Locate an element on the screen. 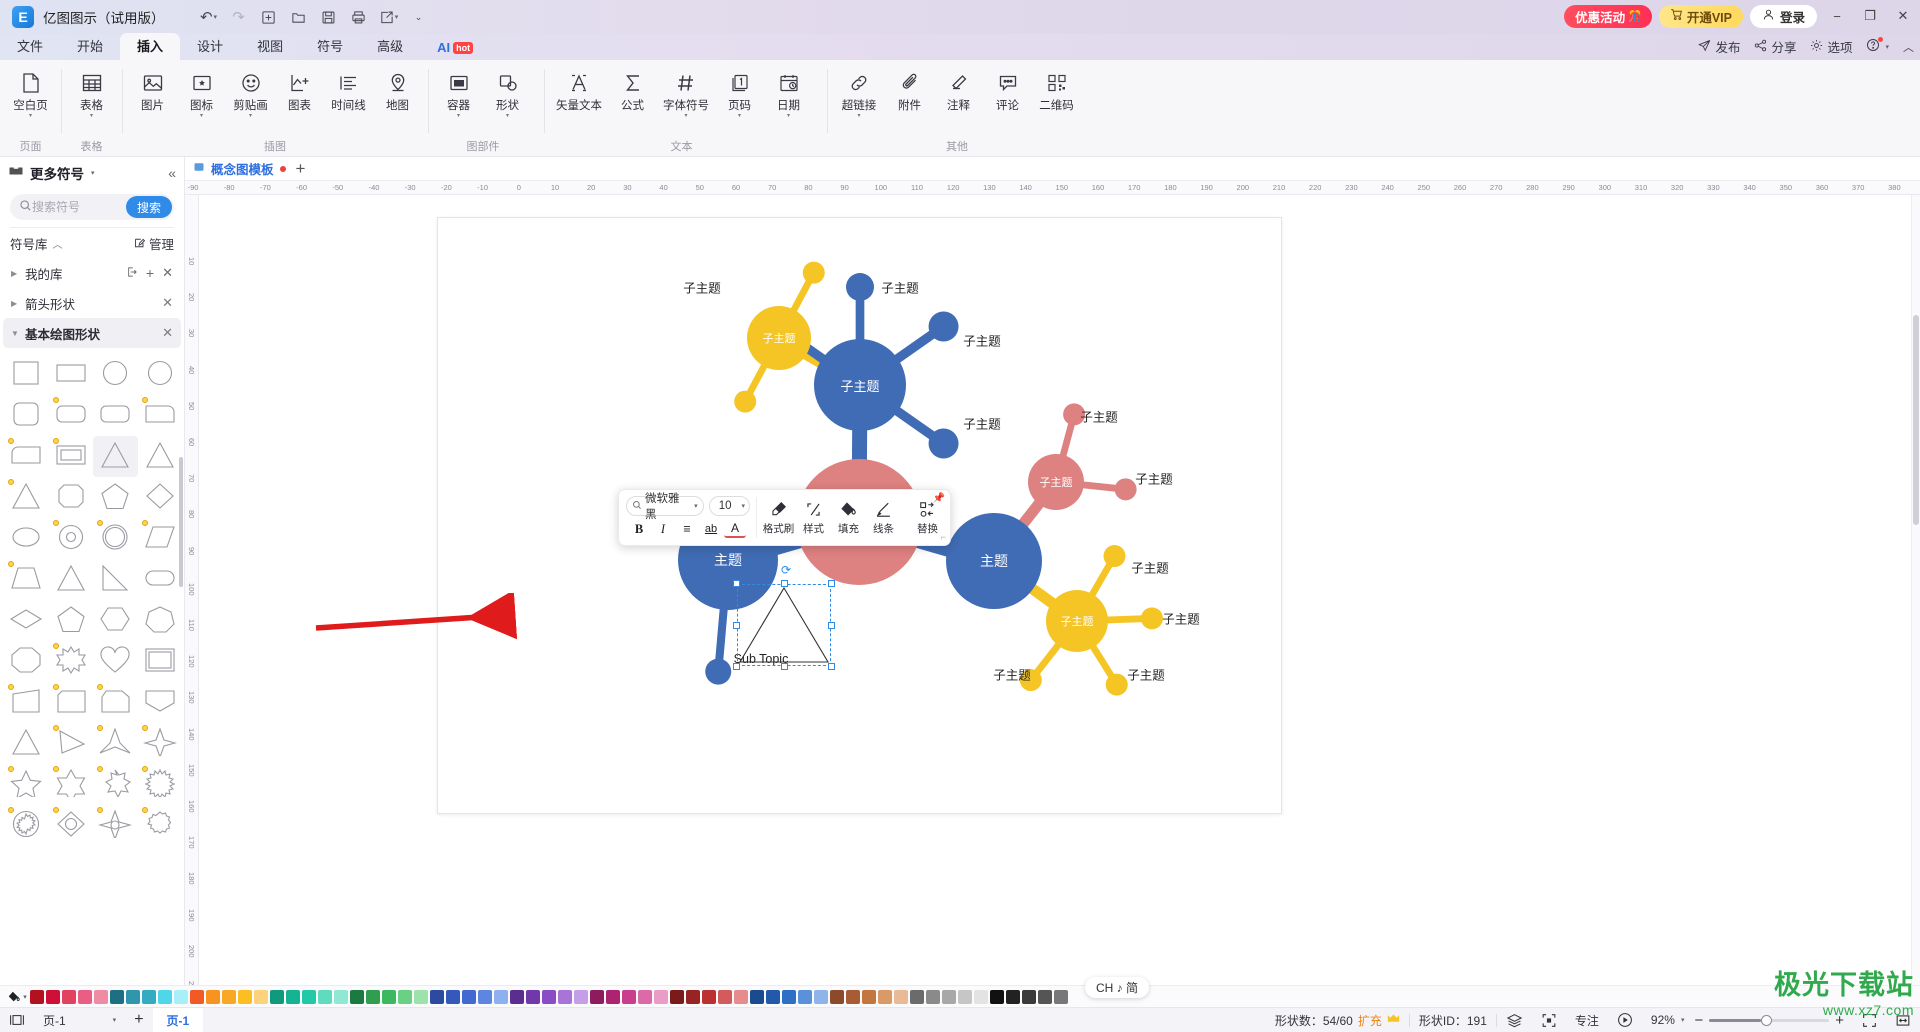 Image resolution: width=1920 pixels, height=1032 pixels. format-painter-button: 格式刷 is located at coordinates (778, 517).